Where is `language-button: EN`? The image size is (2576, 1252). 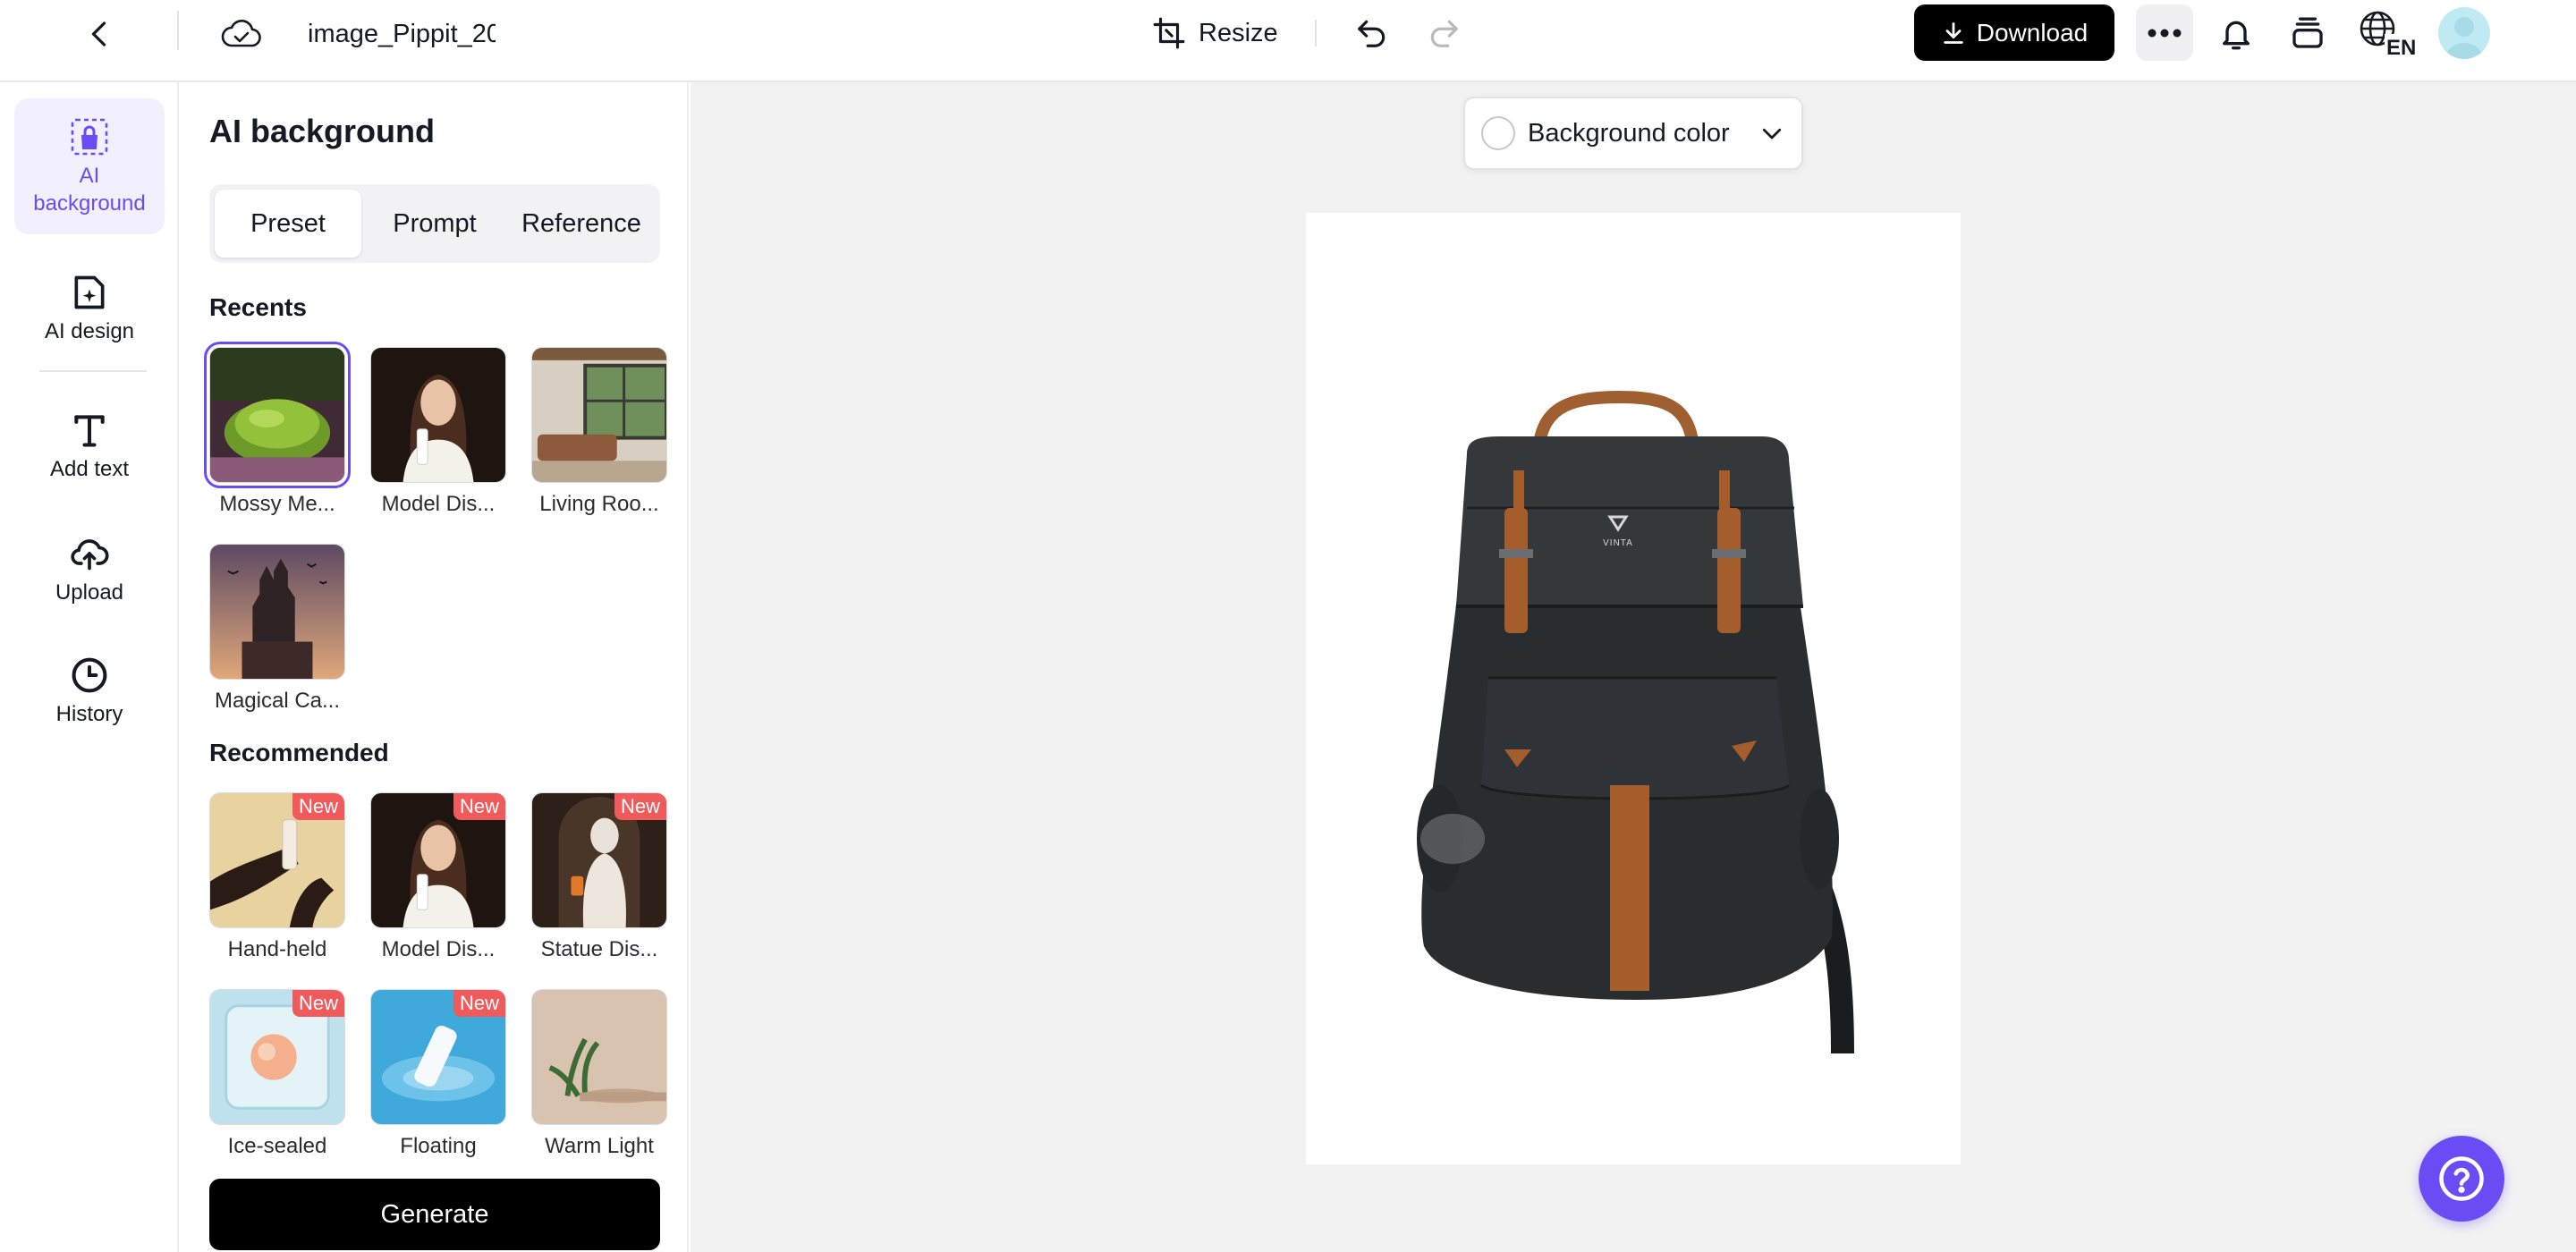 language-button: EN is located at coordinates (2386, 33).